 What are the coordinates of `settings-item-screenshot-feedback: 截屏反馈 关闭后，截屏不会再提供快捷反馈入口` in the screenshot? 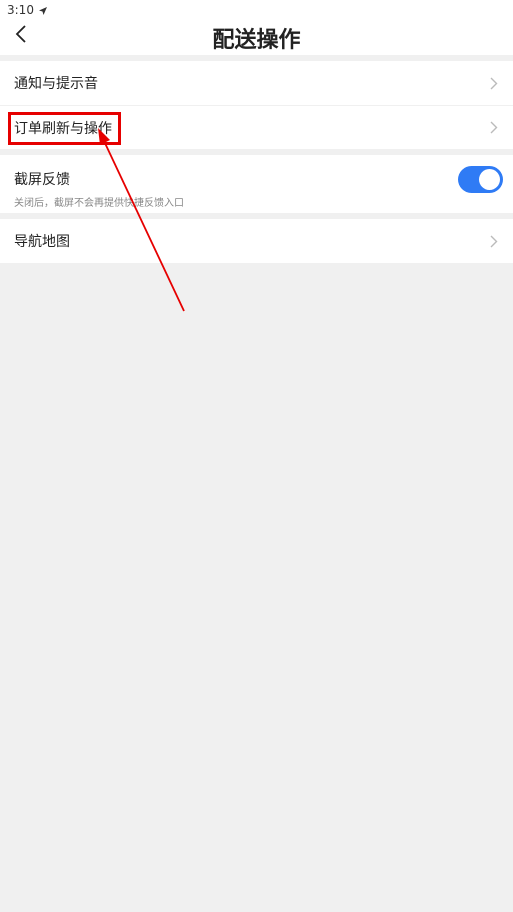 It's located at (256, 184).